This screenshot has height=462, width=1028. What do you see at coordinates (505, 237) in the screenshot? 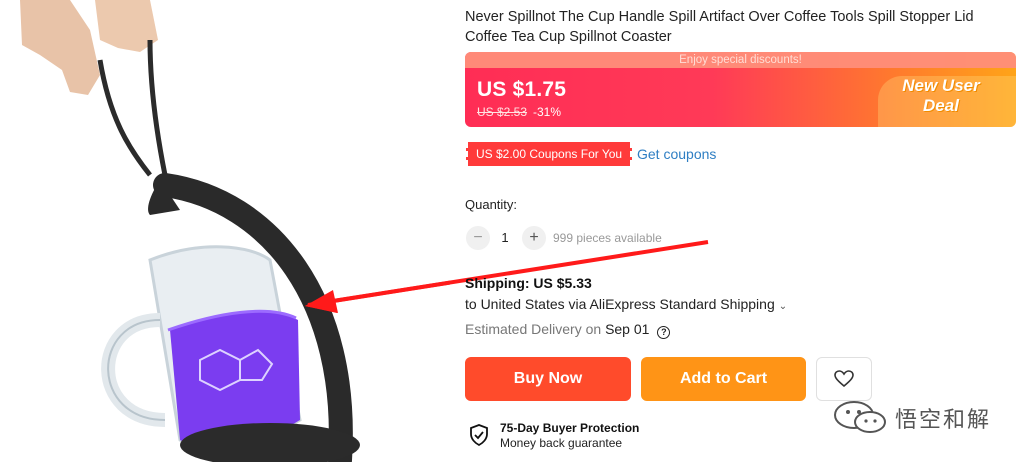
I see `quantity-value: 1` at bounding box center [505, 237].